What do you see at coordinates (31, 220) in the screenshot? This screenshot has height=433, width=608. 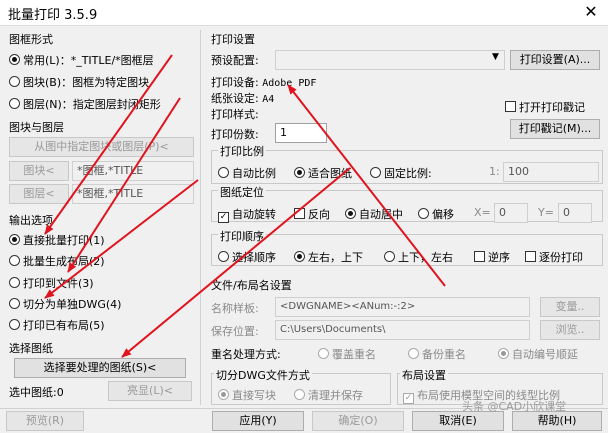 I see `output-heading: 输出选项` at bounding box center [31, 220].